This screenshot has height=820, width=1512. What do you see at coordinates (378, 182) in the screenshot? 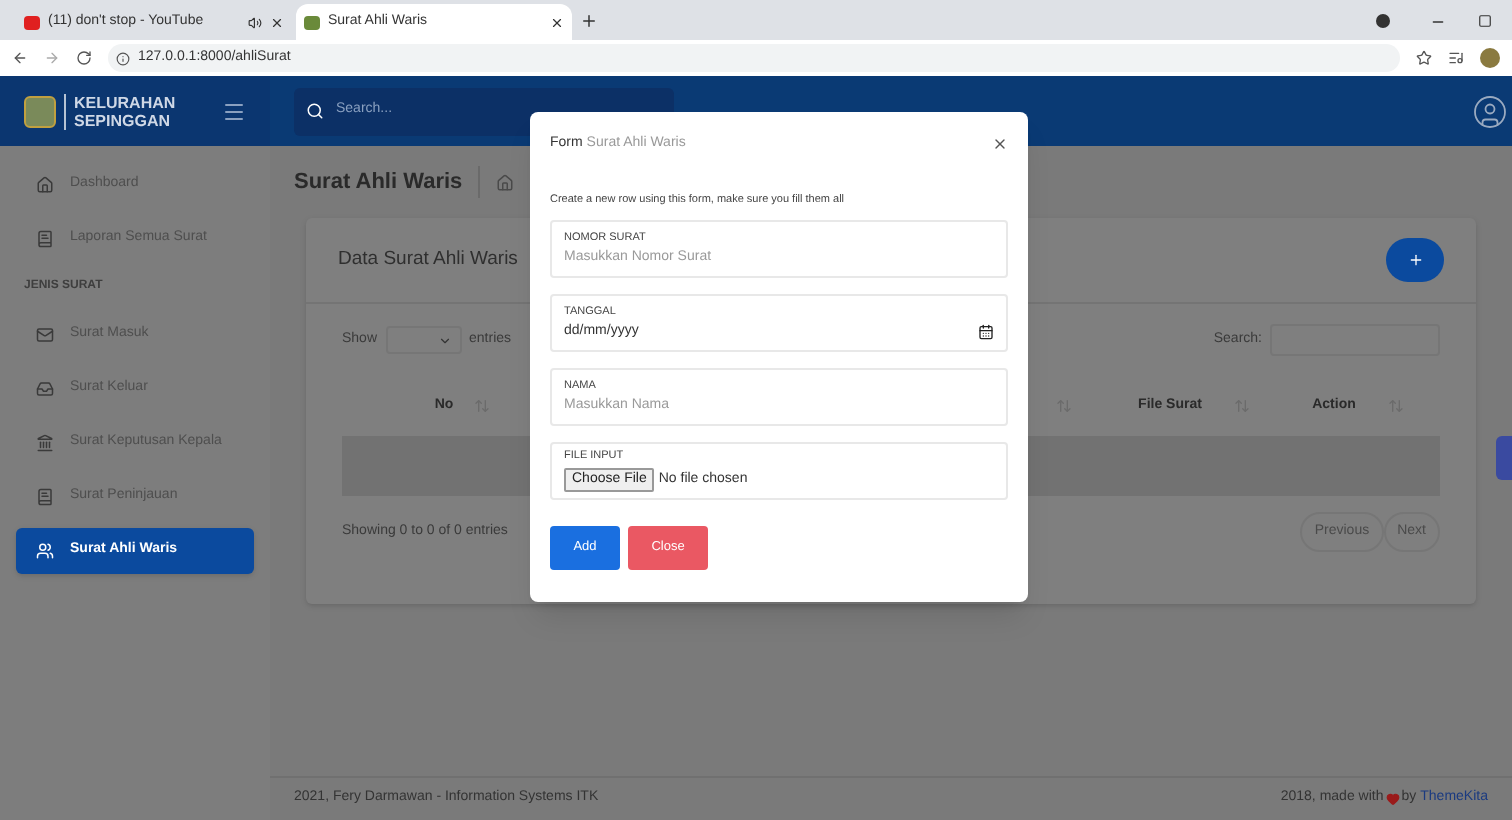
I see `page-title: Surat Ahli Waris` at bounding box center [378, 182].